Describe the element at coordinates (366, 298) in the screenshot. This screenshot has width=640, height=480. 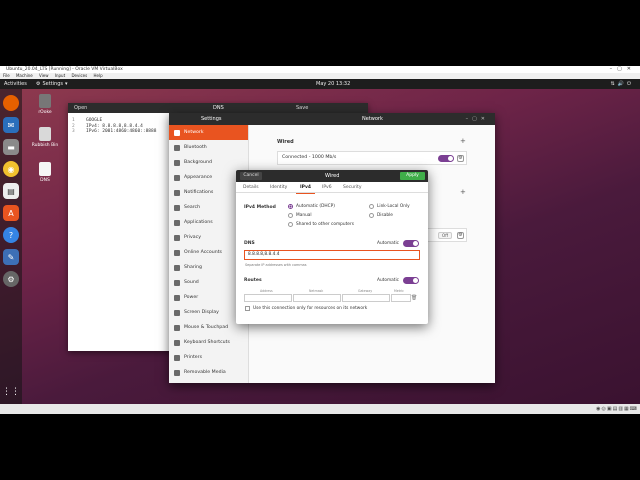
I see `route-gateway-input` at that location.